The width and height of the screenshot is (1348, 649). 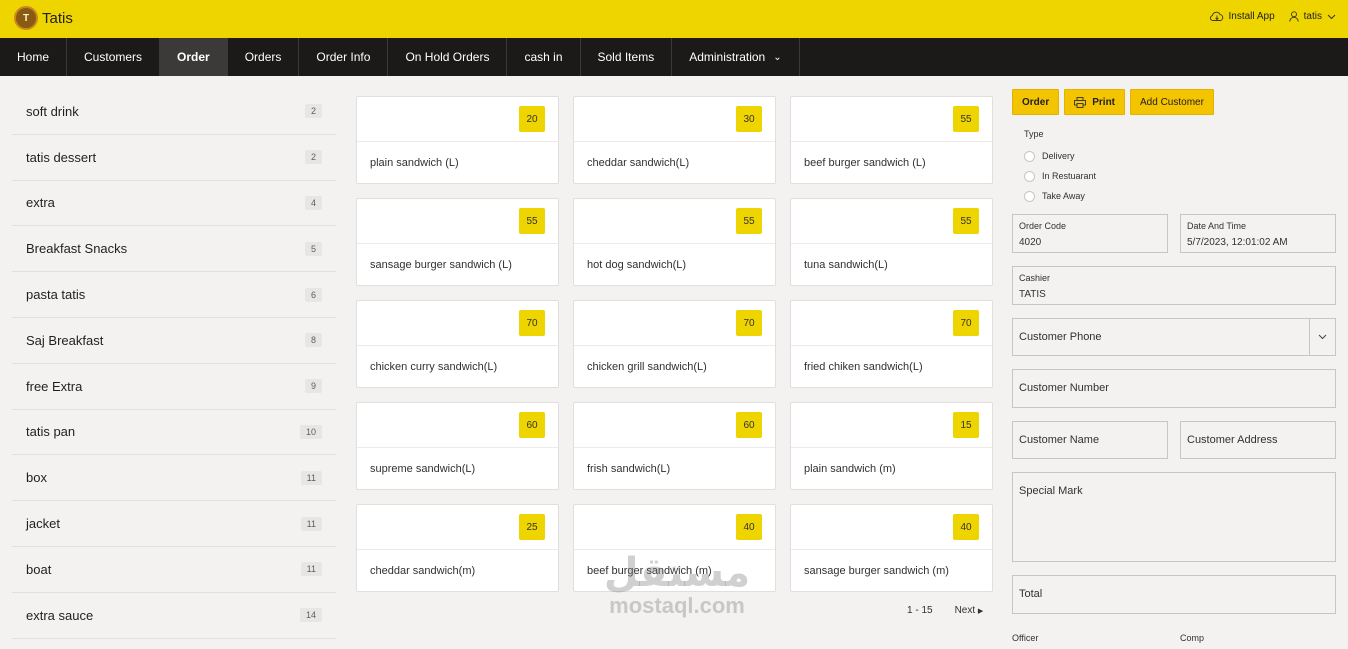 What do you see at coordinates (60, 615) in the screenshot?
I see `category-label: extra sauce` at bounding box center [60, 615].